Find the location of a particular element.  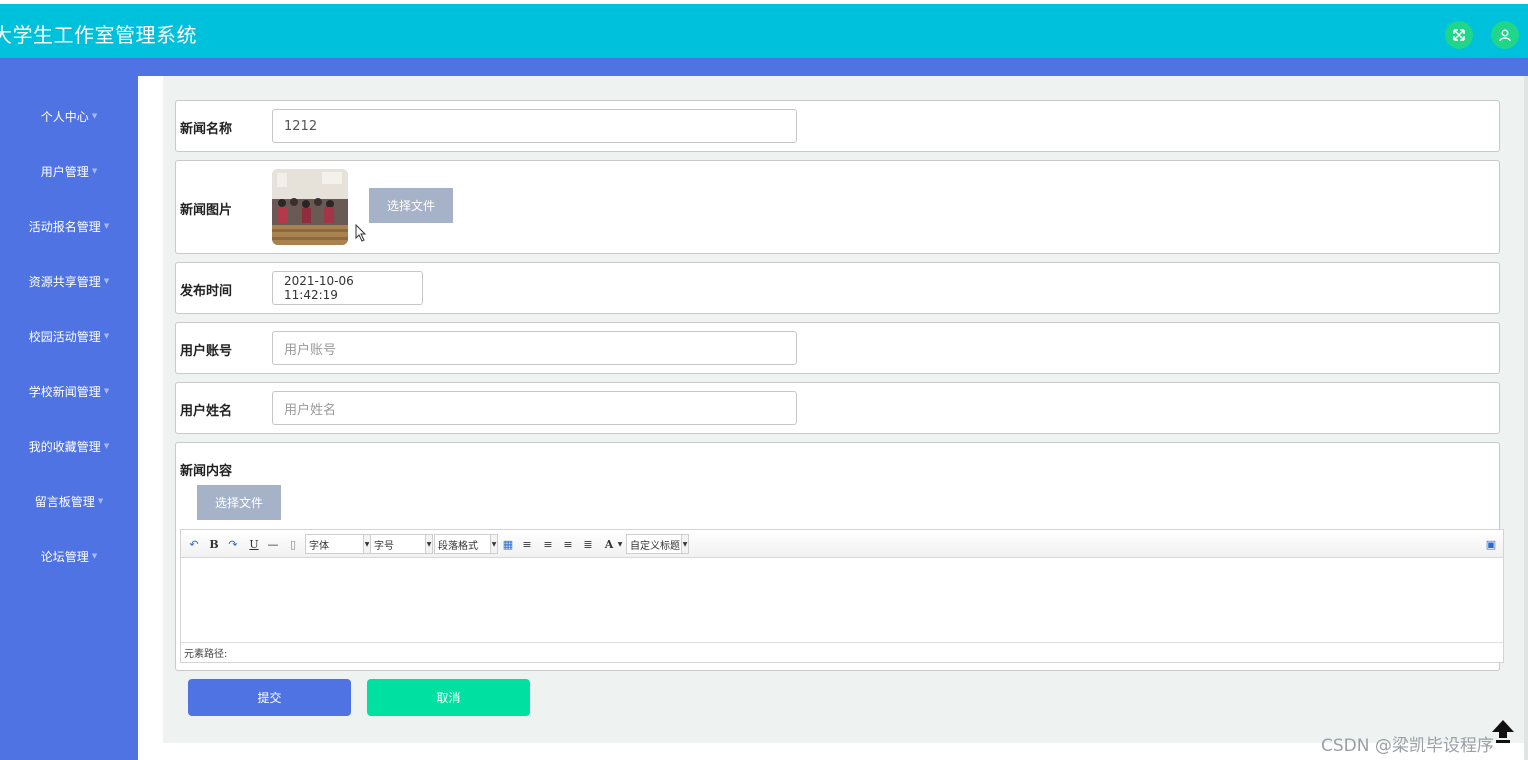

table-icon: ▦ is located at coordinates (508, 544).